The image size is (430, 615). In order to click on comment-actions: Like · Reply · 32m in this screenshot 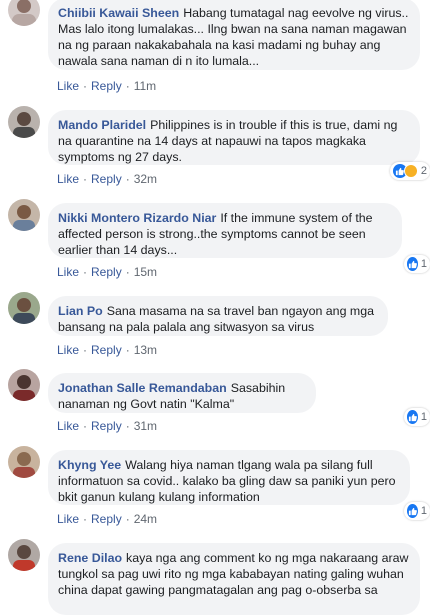, I will do `click(107, 179)`.